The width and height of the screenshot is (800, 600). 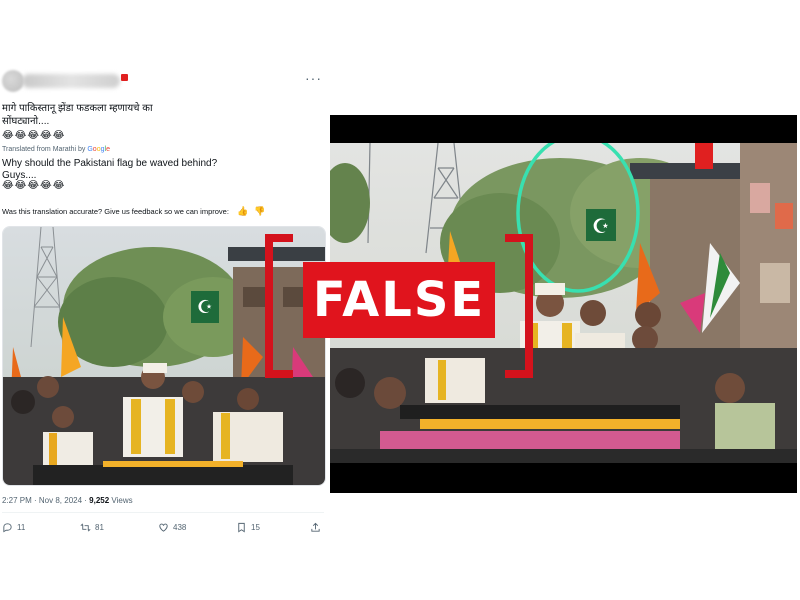 I want to click on view-count: 9,252, so click(x=99, y=500).